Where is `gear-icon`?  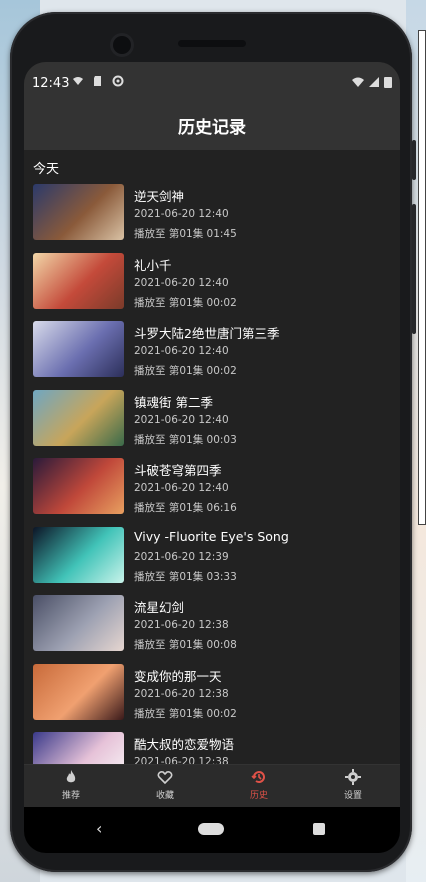 gear-icon is located at coordinates (353, 777).